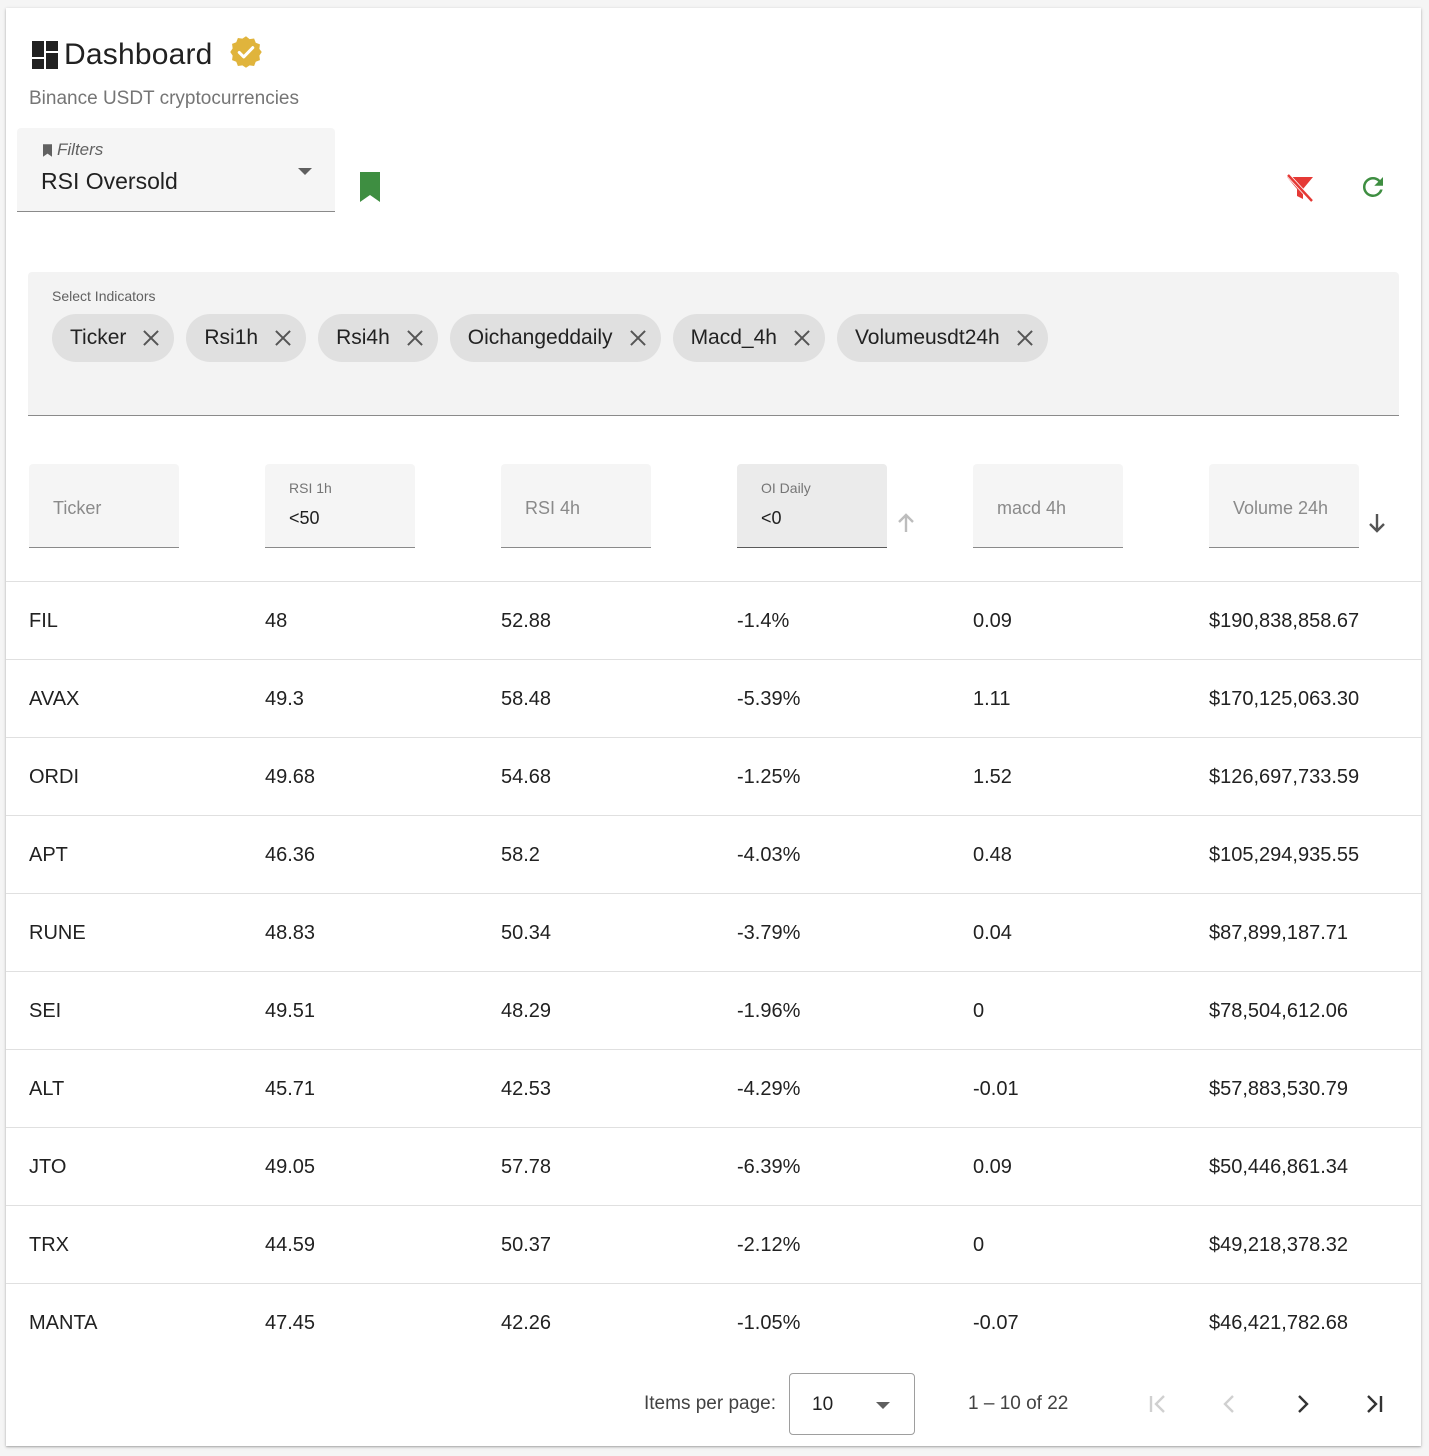  What do you see at coordinates (769, 1167) in the screenshot?
I see `cell-oi-daily: -6.39%` at bounding box center [769, 1167].